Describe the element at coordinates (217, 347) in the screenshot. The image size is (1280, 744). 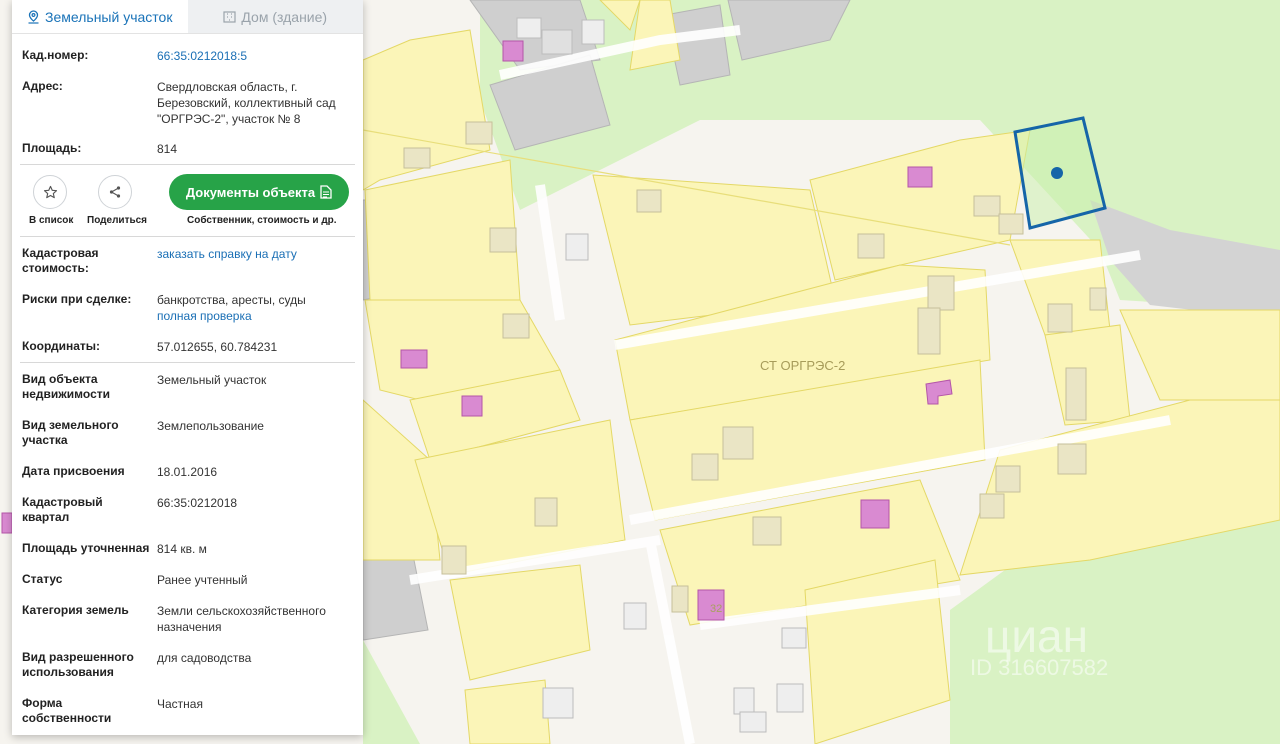
I see `coordinates-value: 57.012655, 60.784231` at that location.